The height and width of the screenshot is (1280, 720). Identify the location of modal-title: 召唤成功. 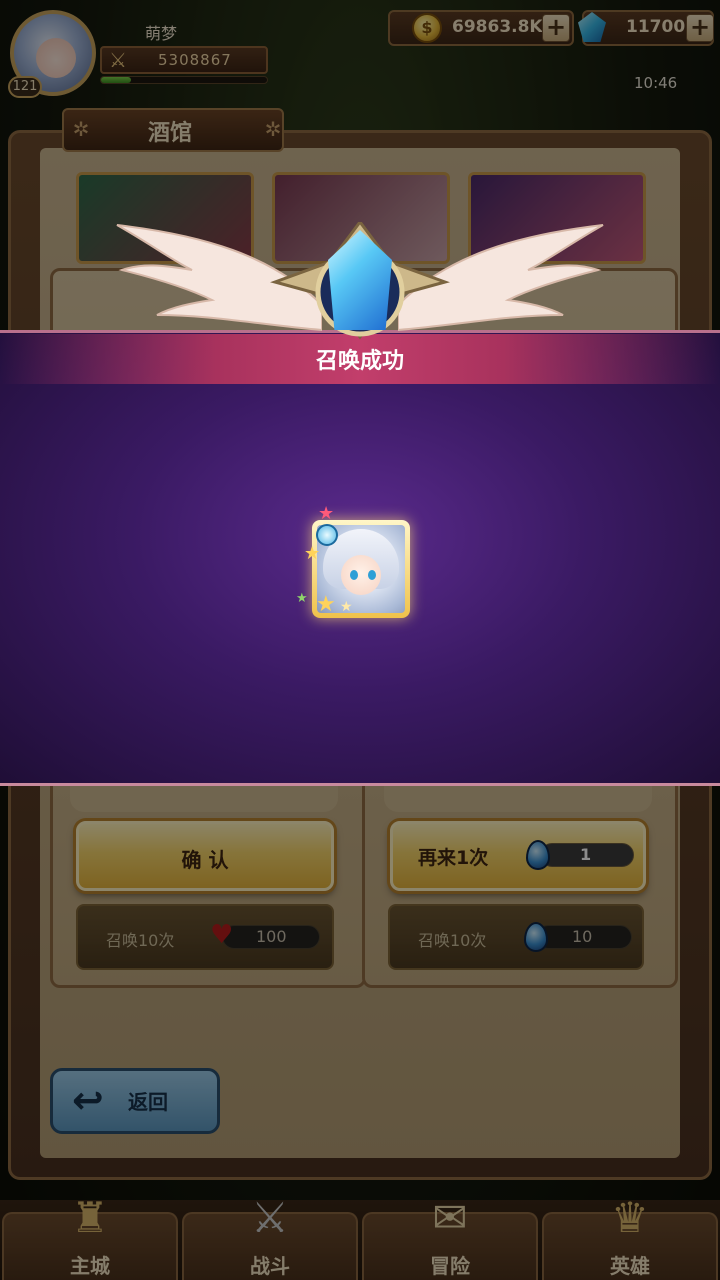
(359, 361).